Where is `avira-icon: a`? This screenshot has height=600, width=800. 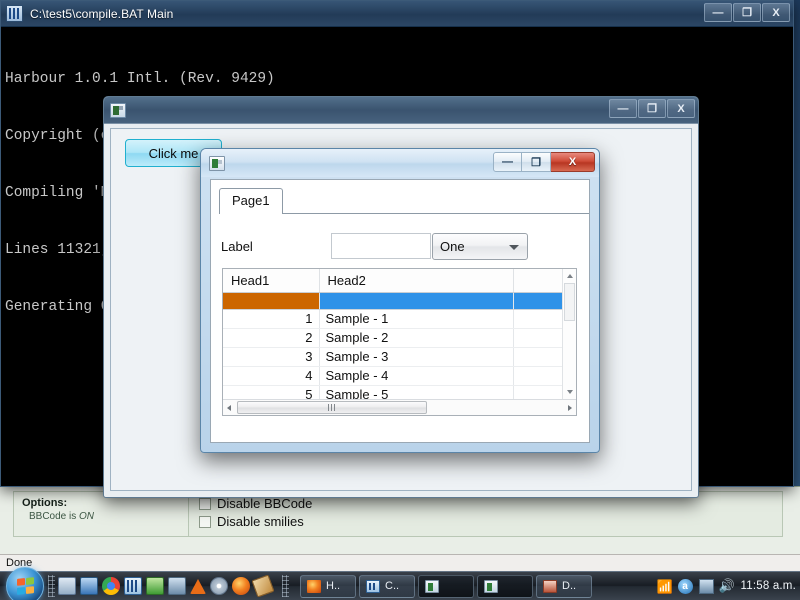
avira-icon: a is located at coordinates (685, 586).